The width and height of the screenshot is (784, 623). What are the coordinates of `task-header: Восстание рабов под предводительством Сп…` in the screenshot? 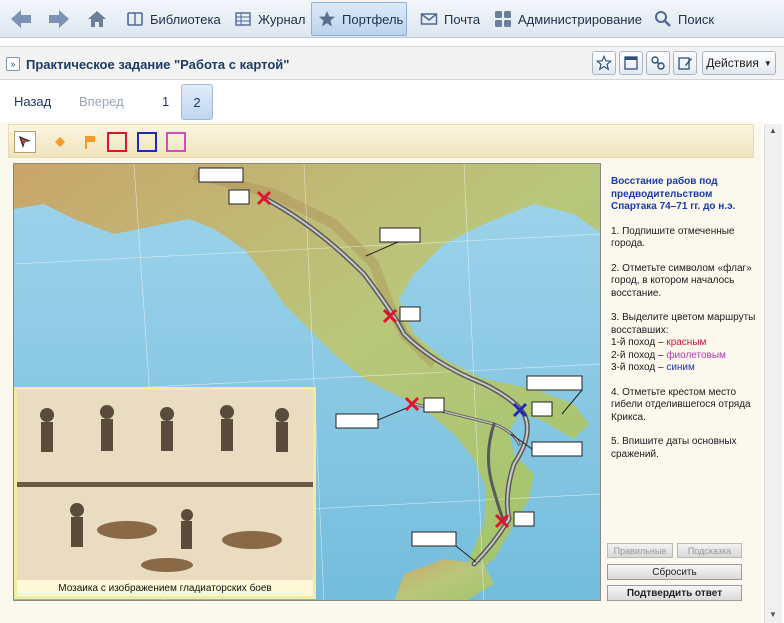 It's located at (673, 194).